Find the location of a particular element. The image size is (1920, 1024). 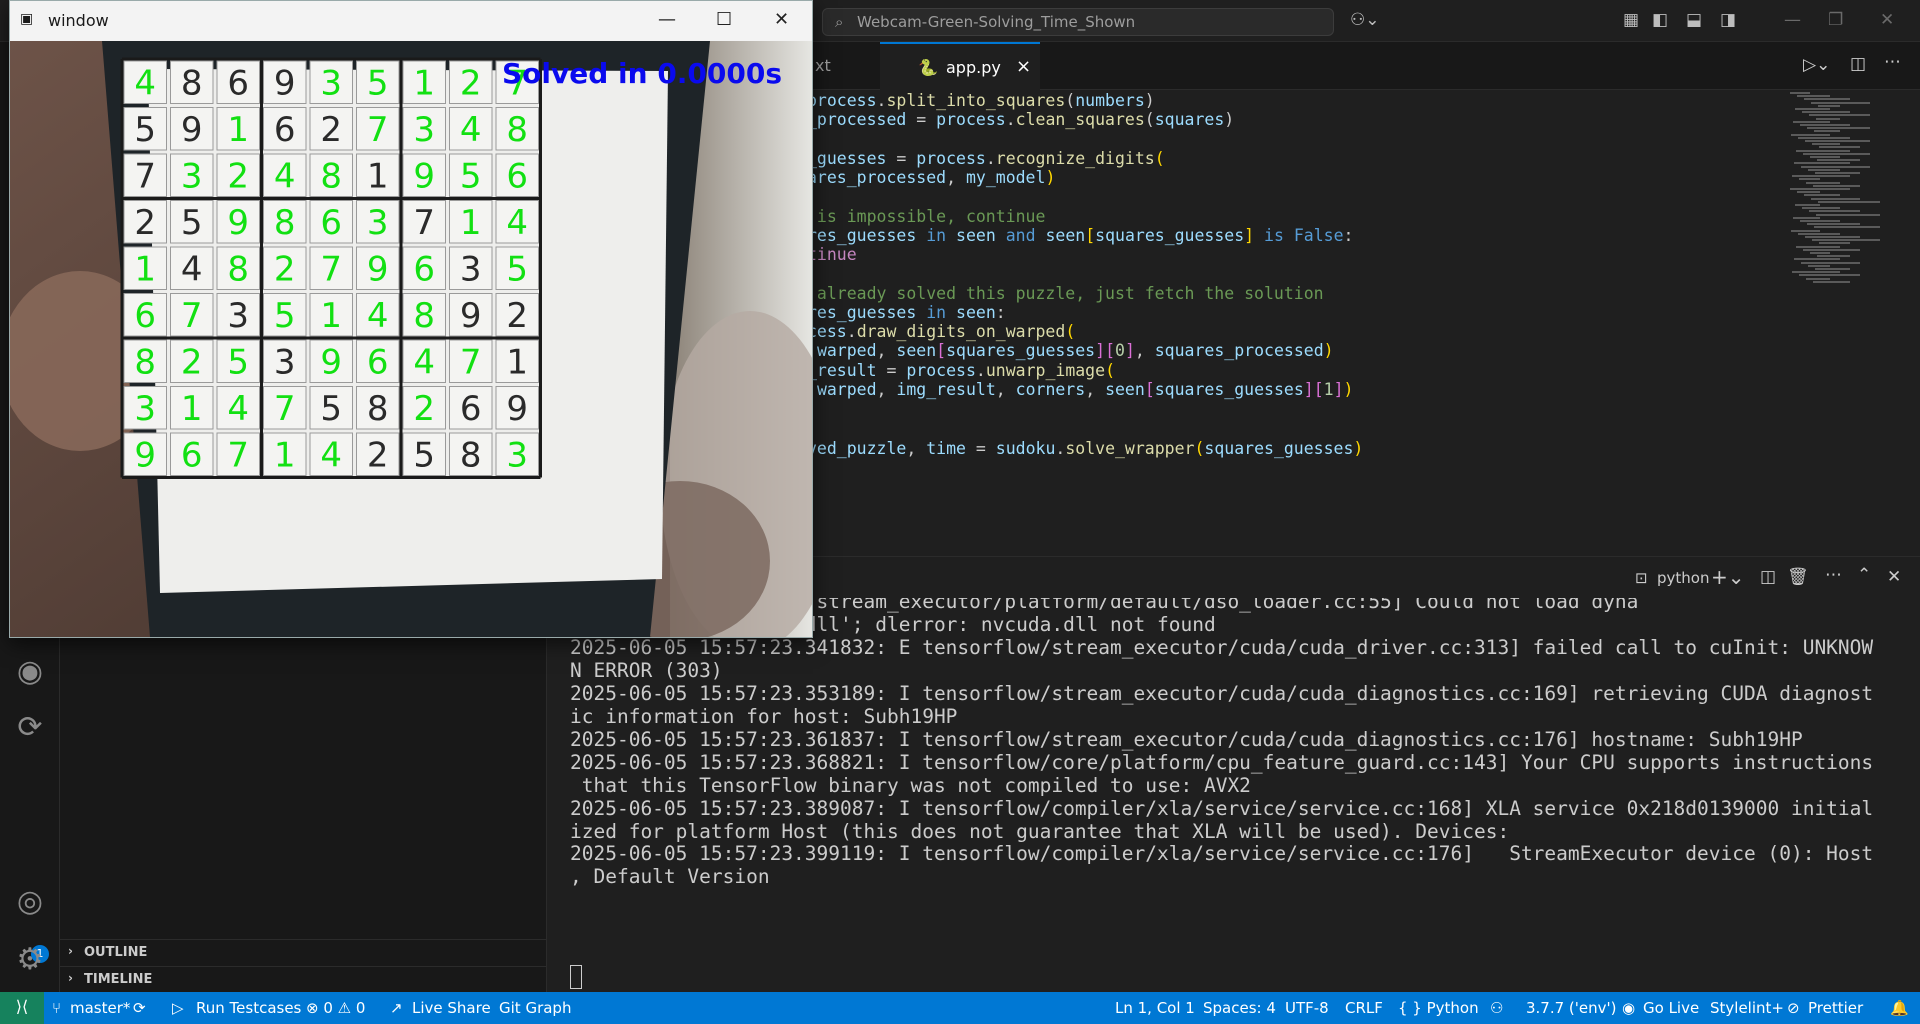

minimize-icon: — is located at coordinates (1792, 20).